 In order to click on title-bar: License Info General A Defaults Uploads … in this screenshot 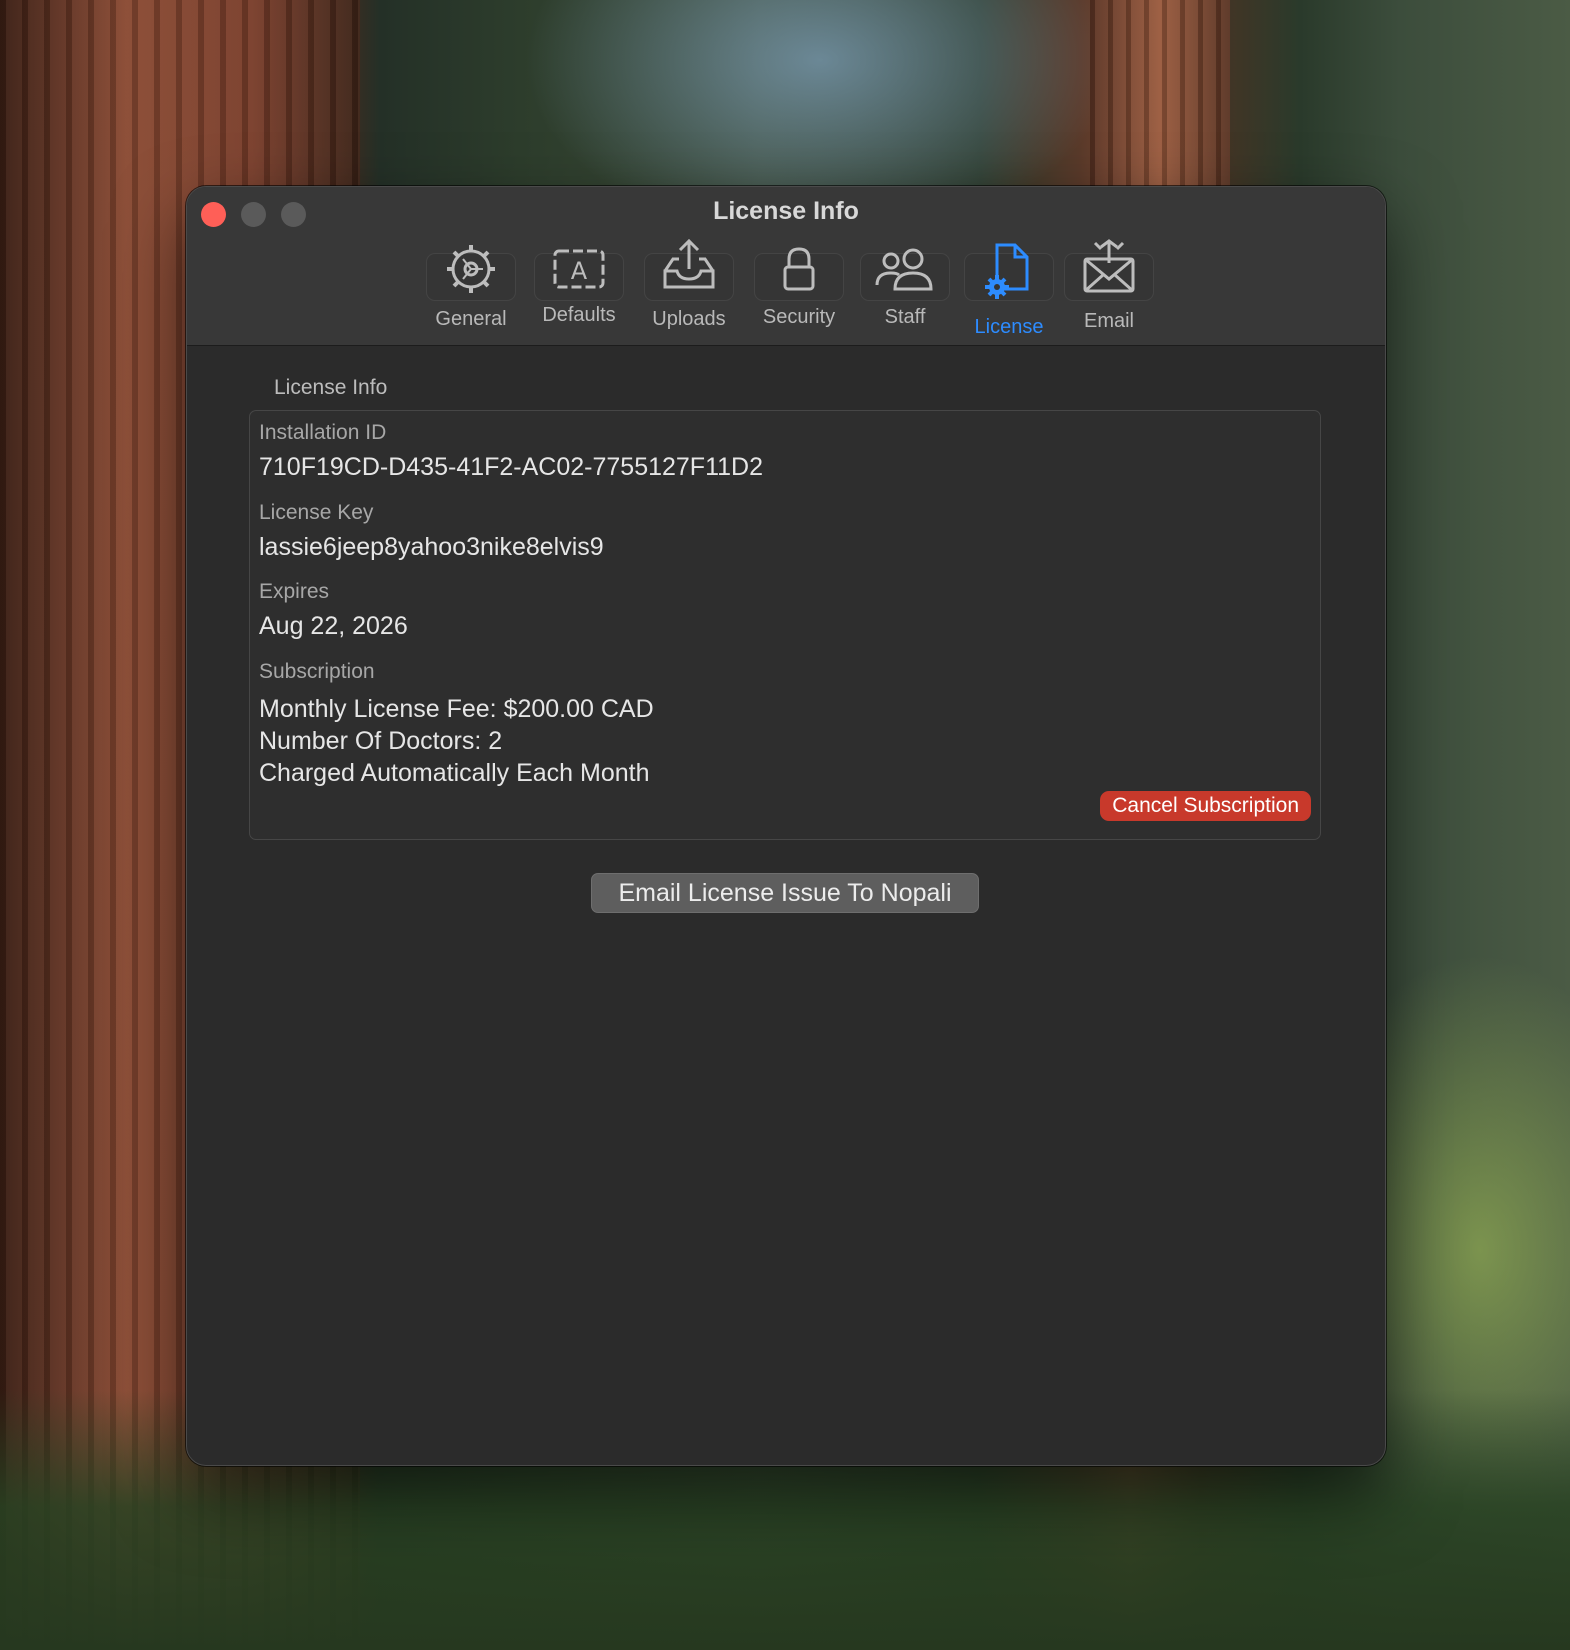, I will do `click(786, 266)`.